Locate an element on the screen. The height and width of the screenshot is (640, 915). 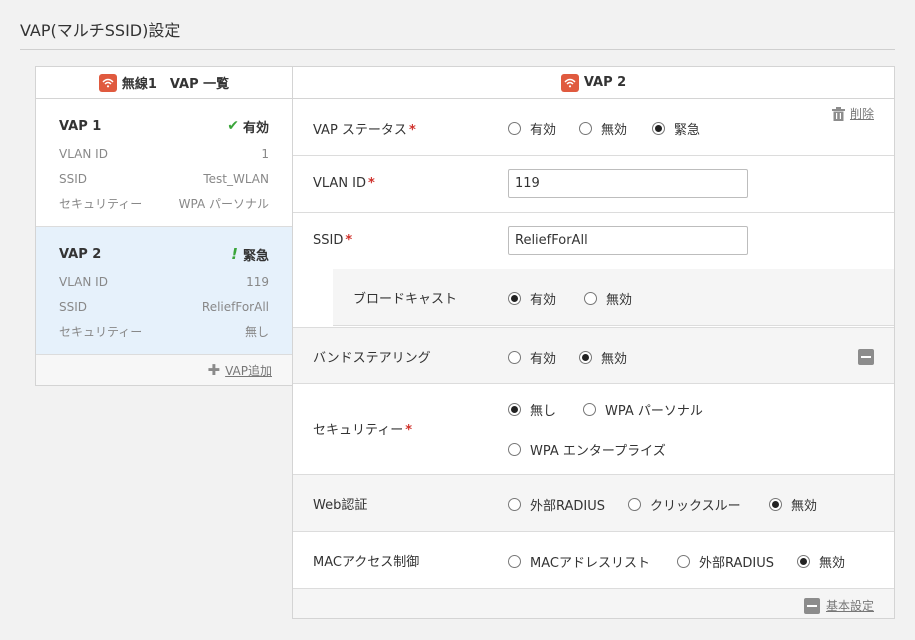
broadcast-row: ブロードキャスト 有効 無効 is located at coordinates (613, 297).